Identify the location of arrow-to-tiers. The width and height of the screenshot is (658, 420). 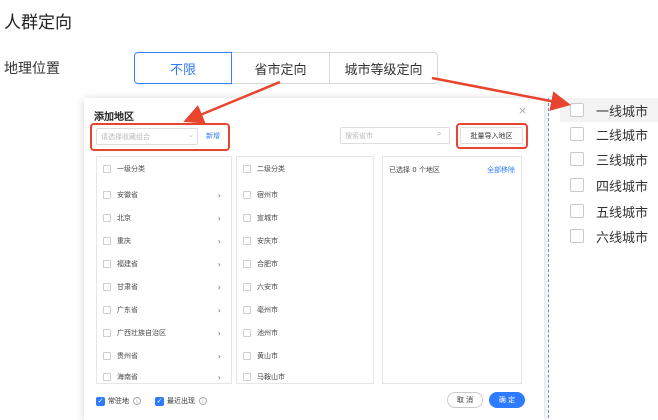
(501, 93).